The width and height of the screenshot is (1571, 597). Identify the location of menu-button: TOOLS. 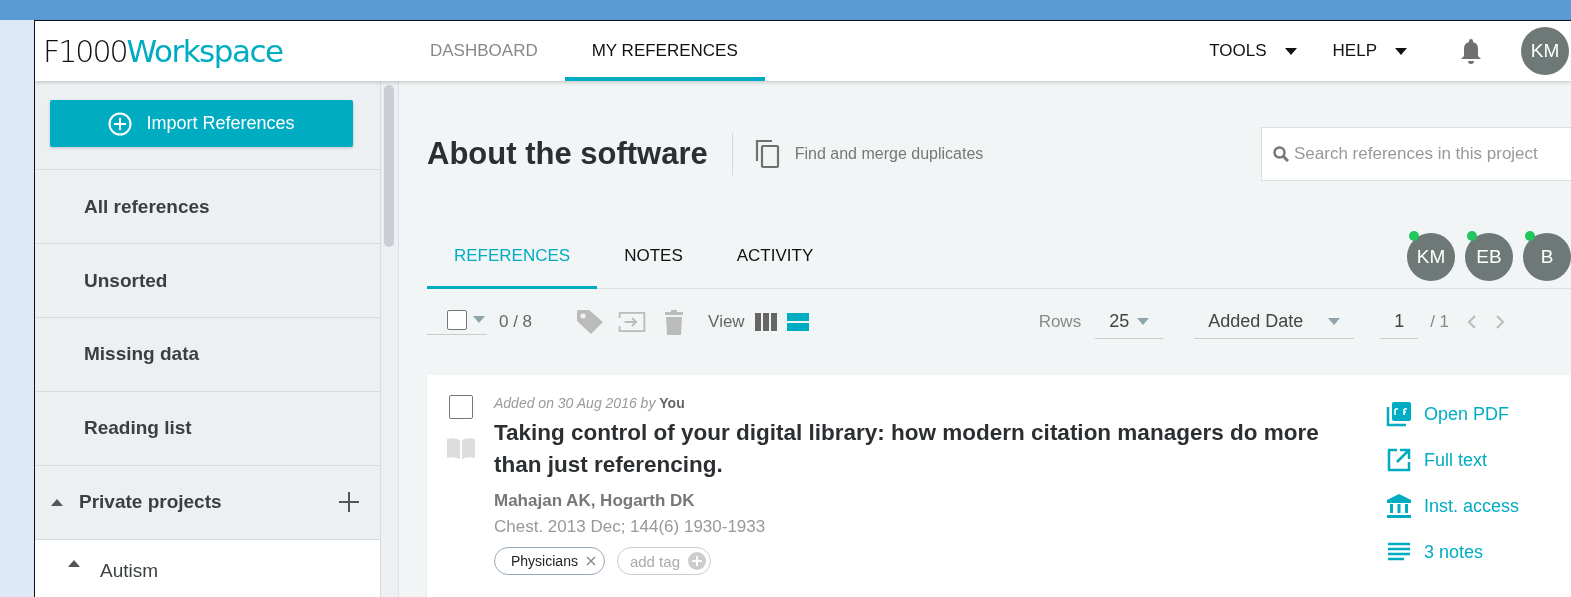
(1253, 51).